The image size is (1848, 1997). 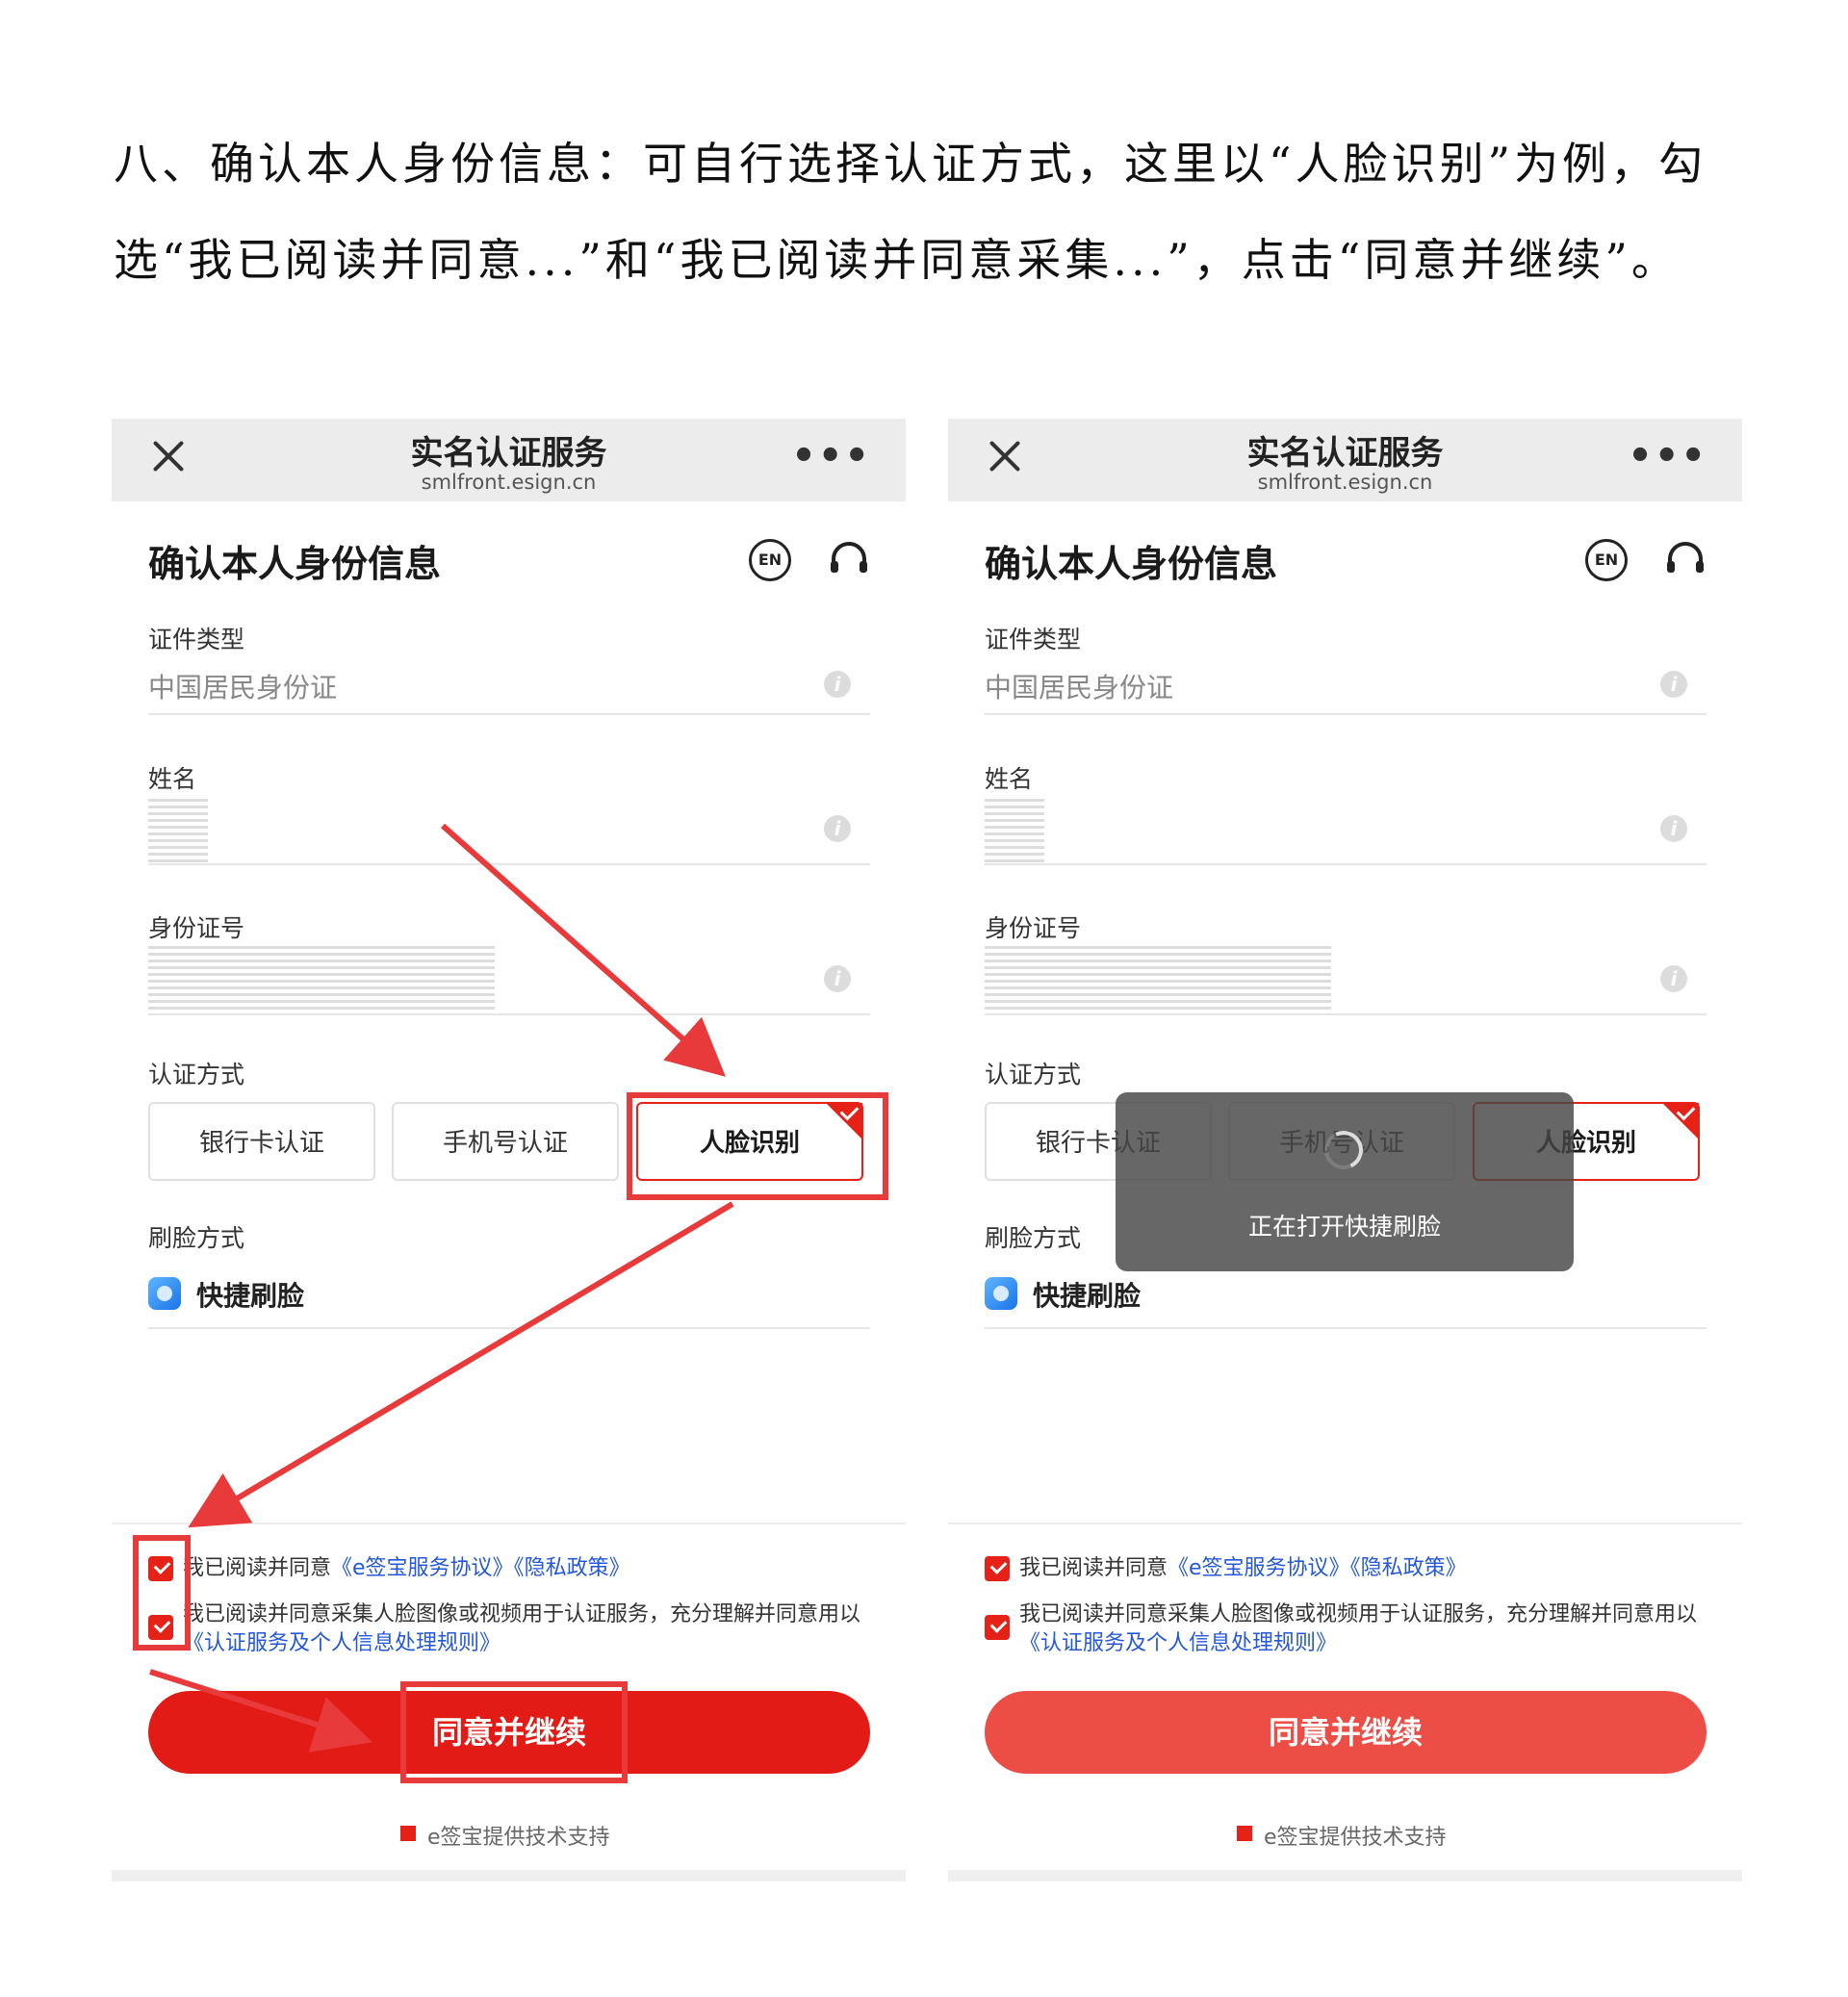 I want to click on agree-terms-prefix: 我已阅读并同意, so click(x=1093, y=1568).